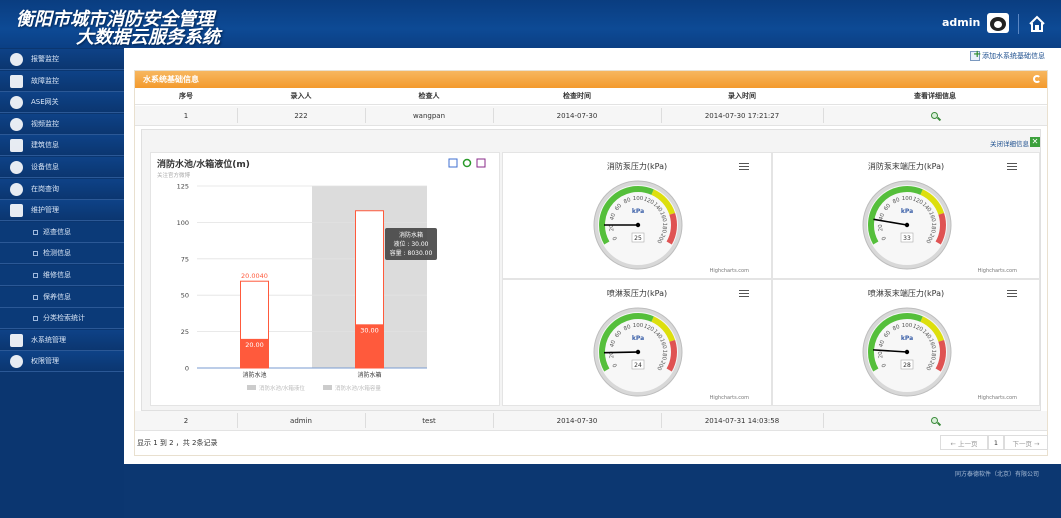 The height and width of the screenshot is (518, 1061). What do you see at coordinates (16, 167) in the screenshot?
I see `gear-icon` at bounding box center [16, 167].